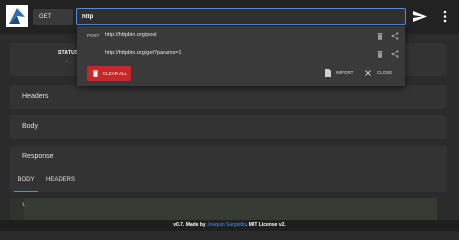  I want to click on response-editor: 1, so click(223, 209).